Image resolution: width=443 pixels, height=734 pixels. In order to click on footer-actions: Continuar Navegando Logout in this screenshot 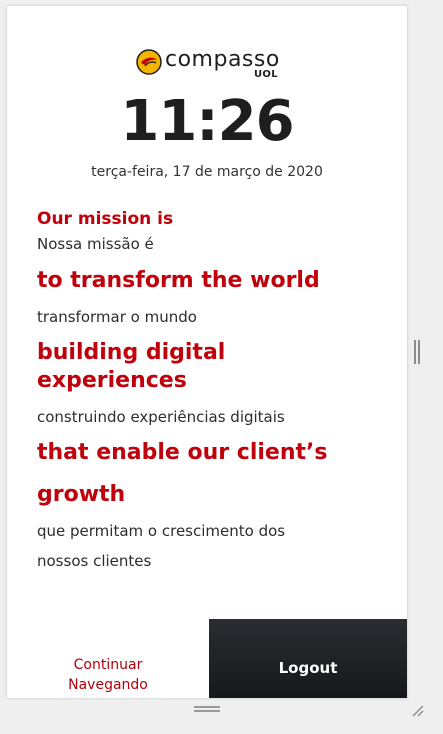, I will do `click(207, 658)`.